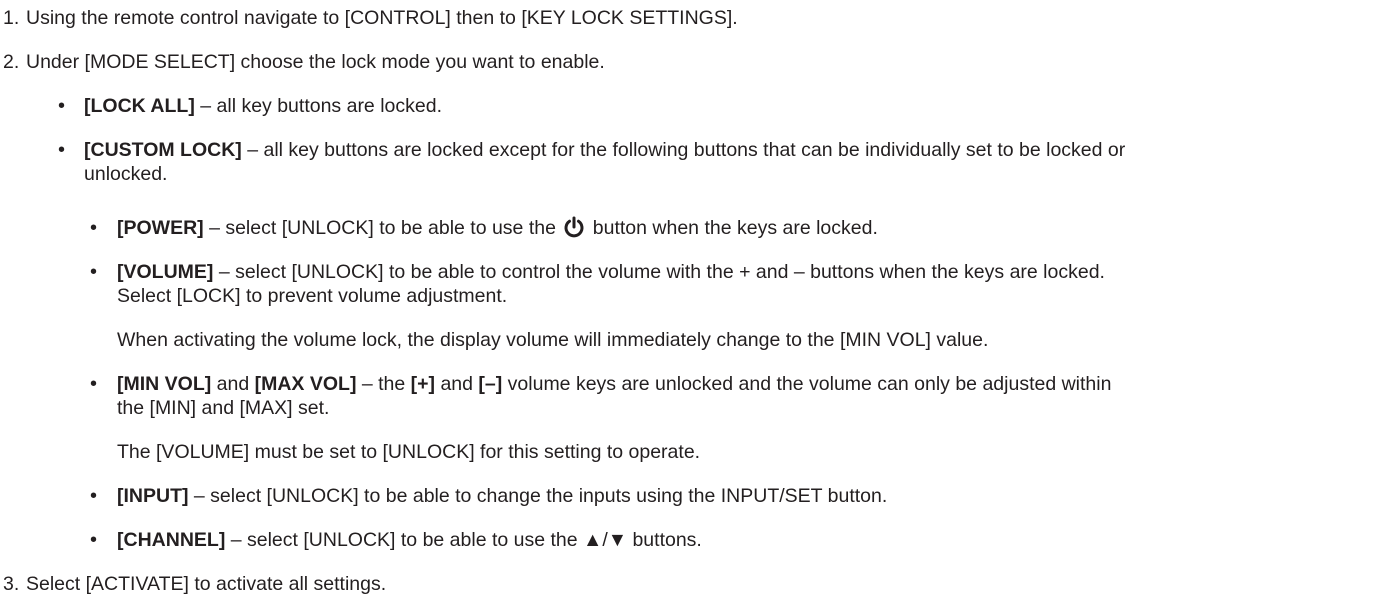  I want to click on item-label: [CHANNEL], so click(171, 540).